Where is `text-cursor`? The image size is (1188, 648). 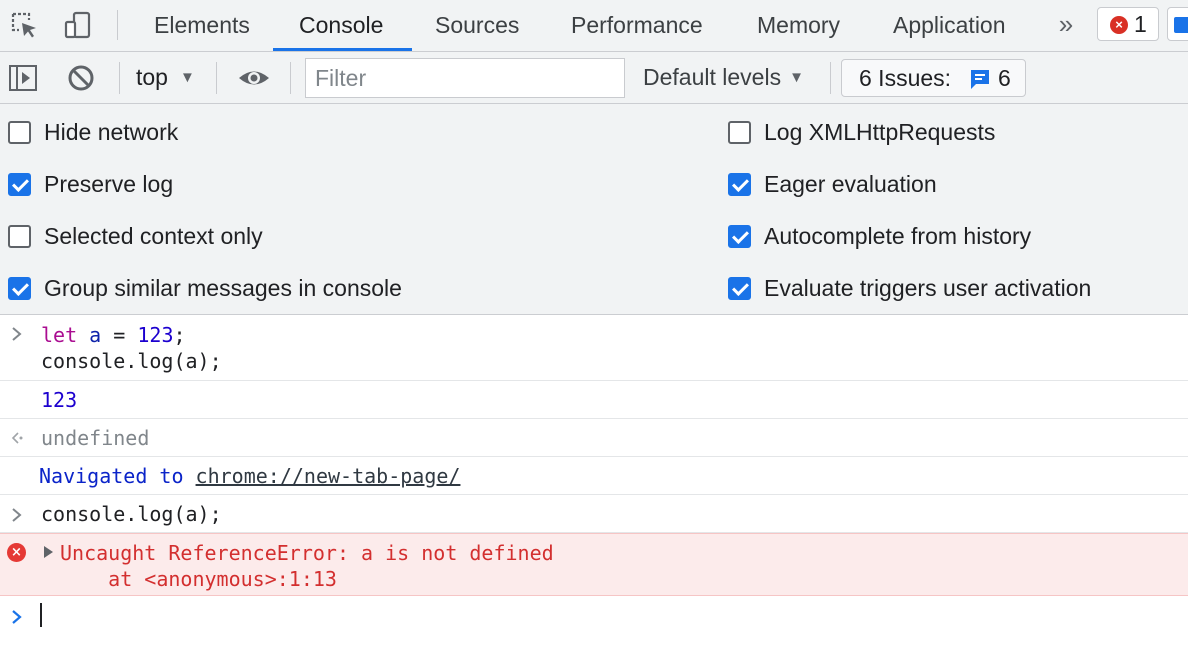
text-cursor is located at coordinates (41, 615).